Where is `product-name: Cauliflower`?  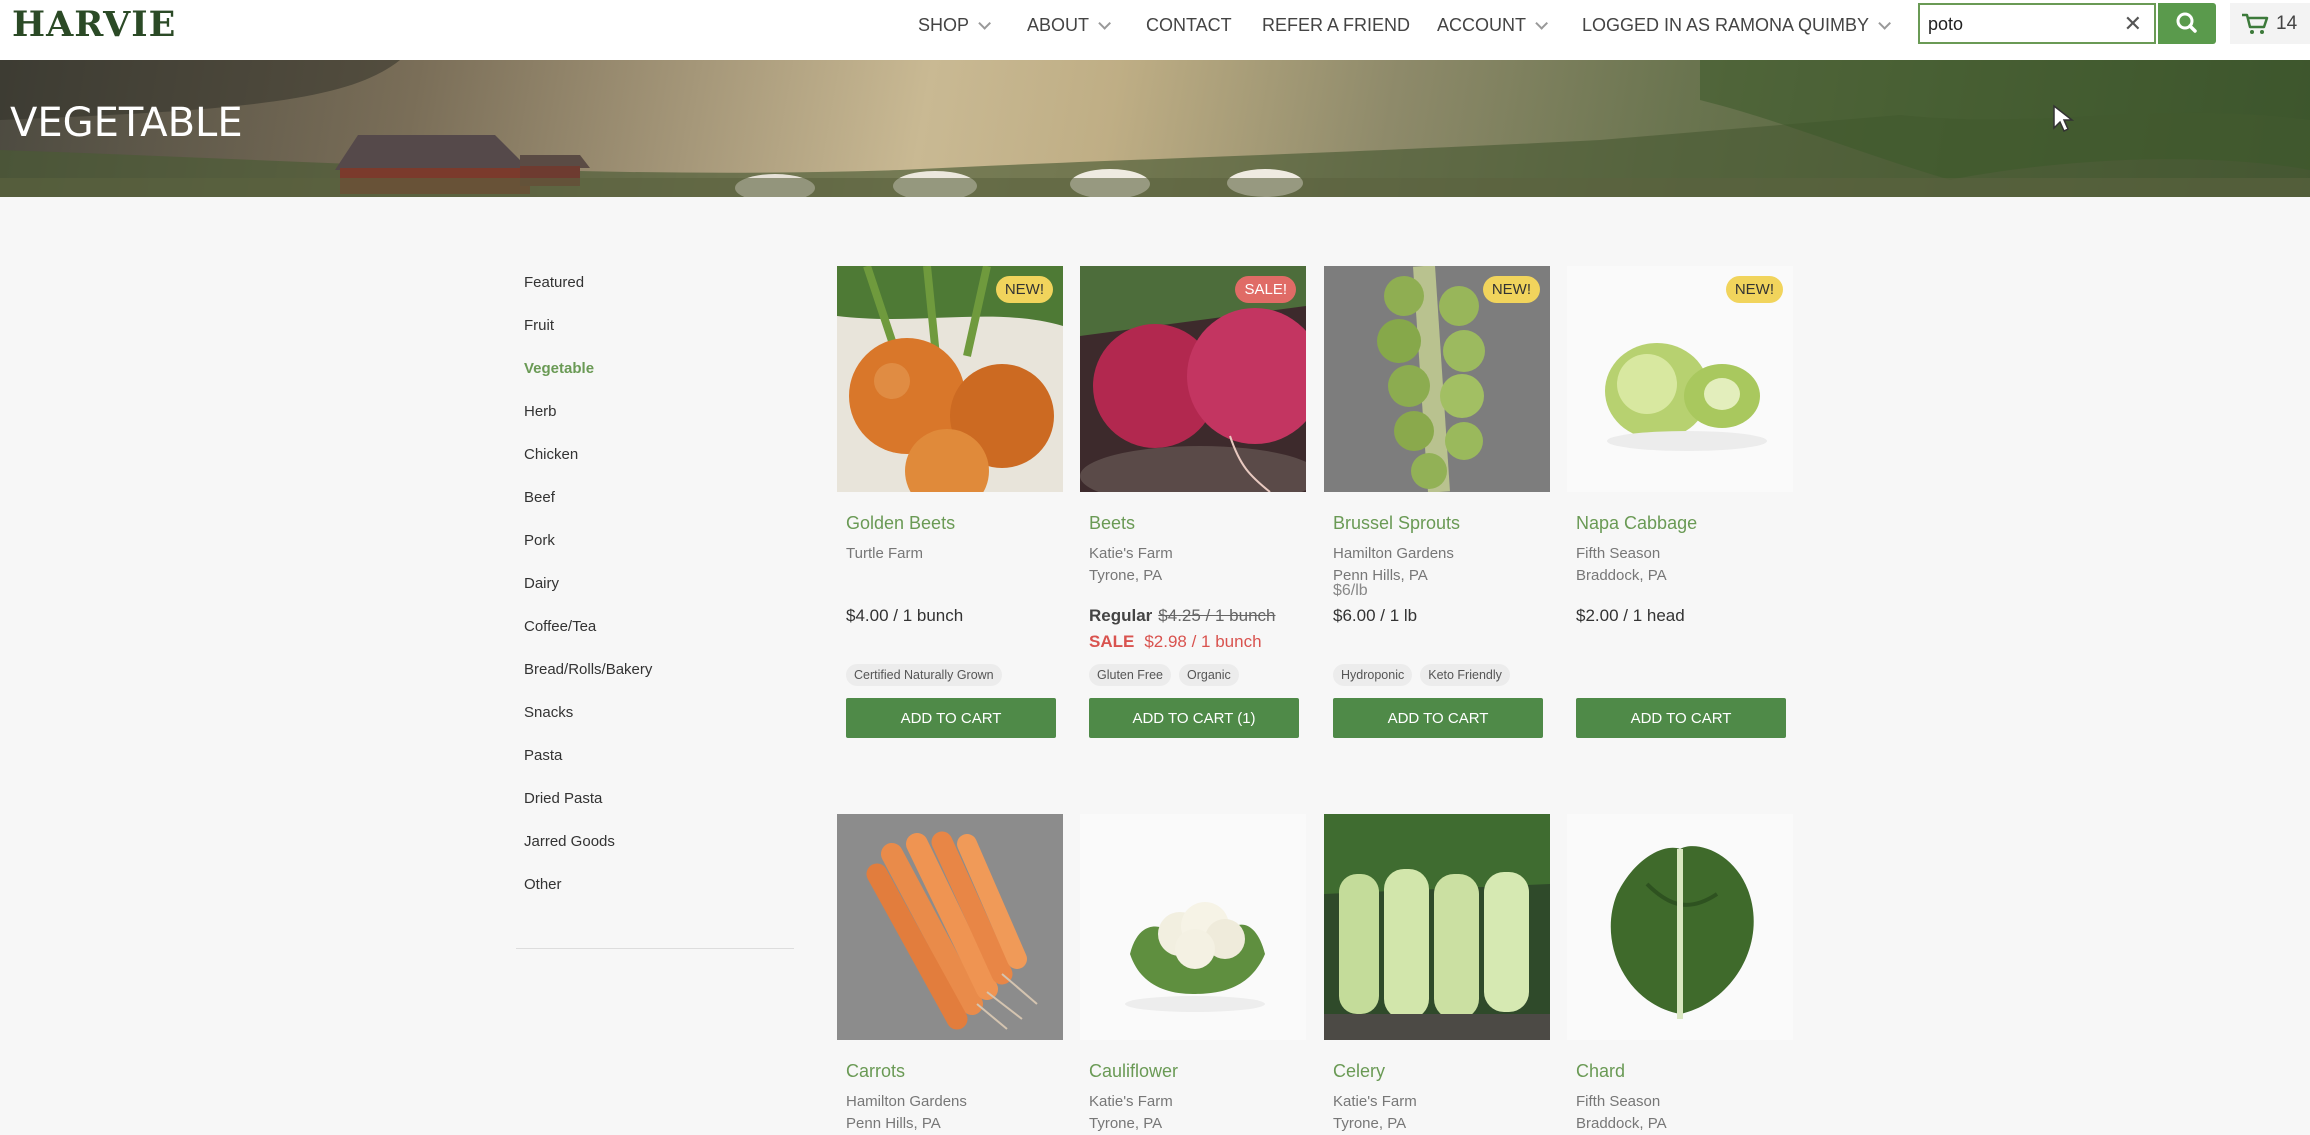 product-name: Cauliflower is located at coordinates (1133, 1071).